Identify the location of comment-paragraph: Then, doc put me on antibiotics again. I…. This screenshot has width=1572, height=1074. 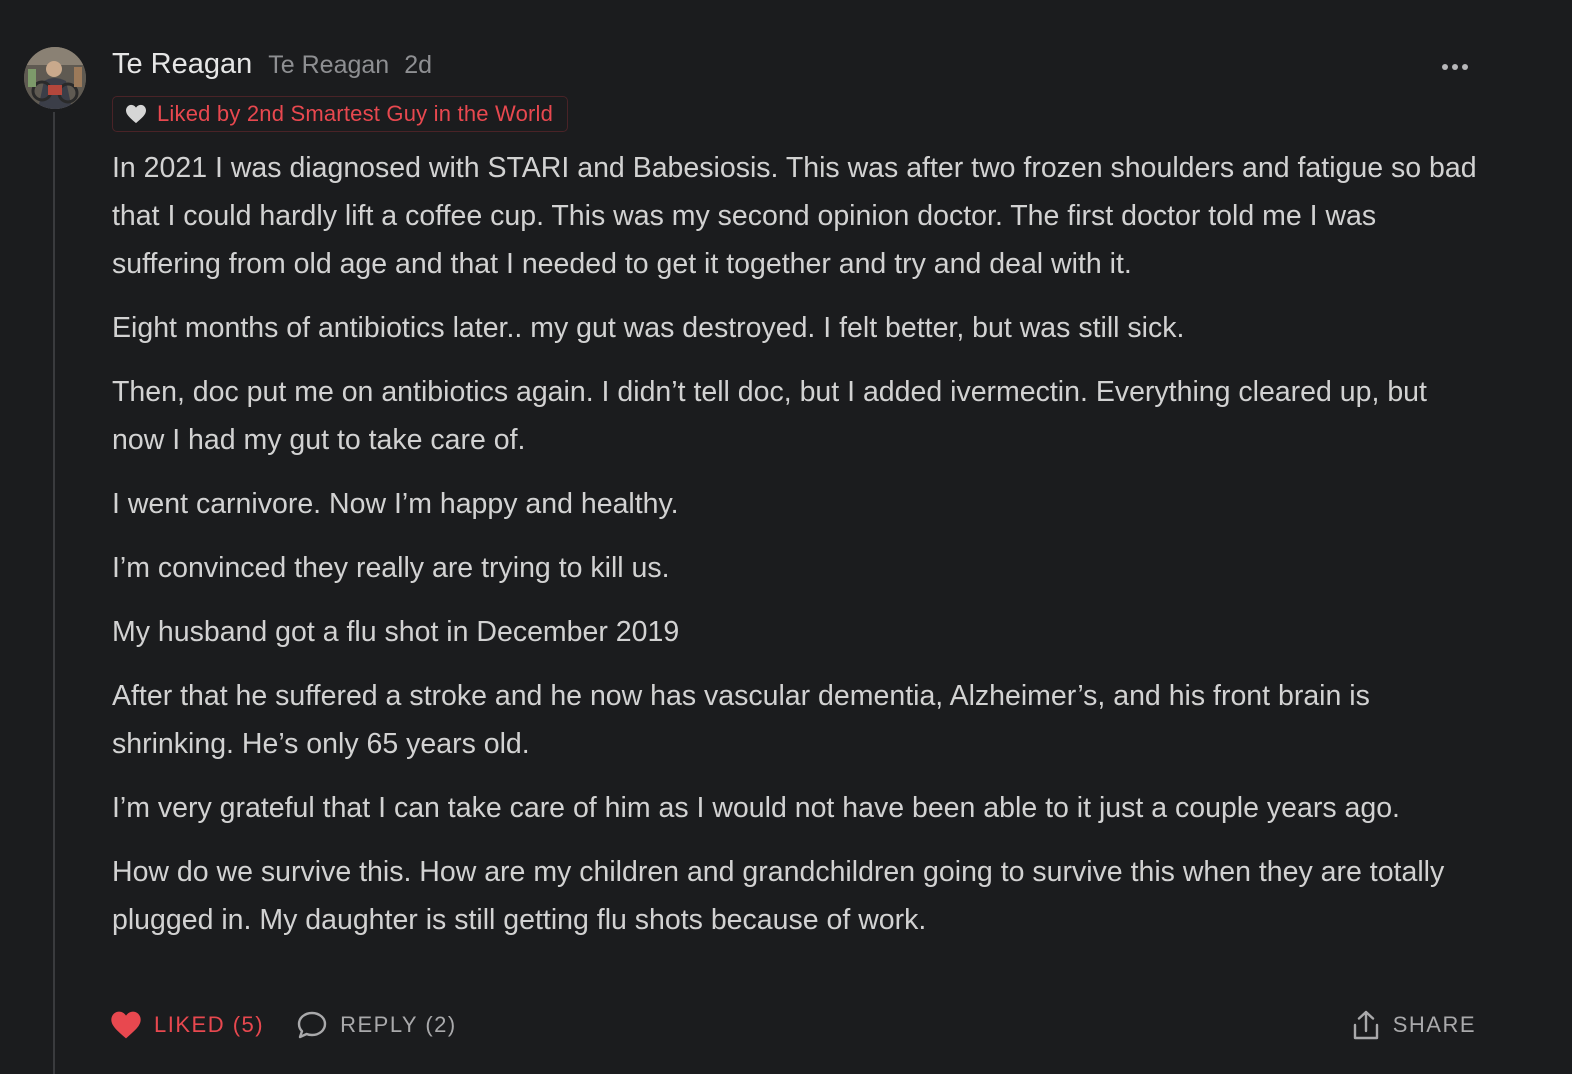
(769, 416).